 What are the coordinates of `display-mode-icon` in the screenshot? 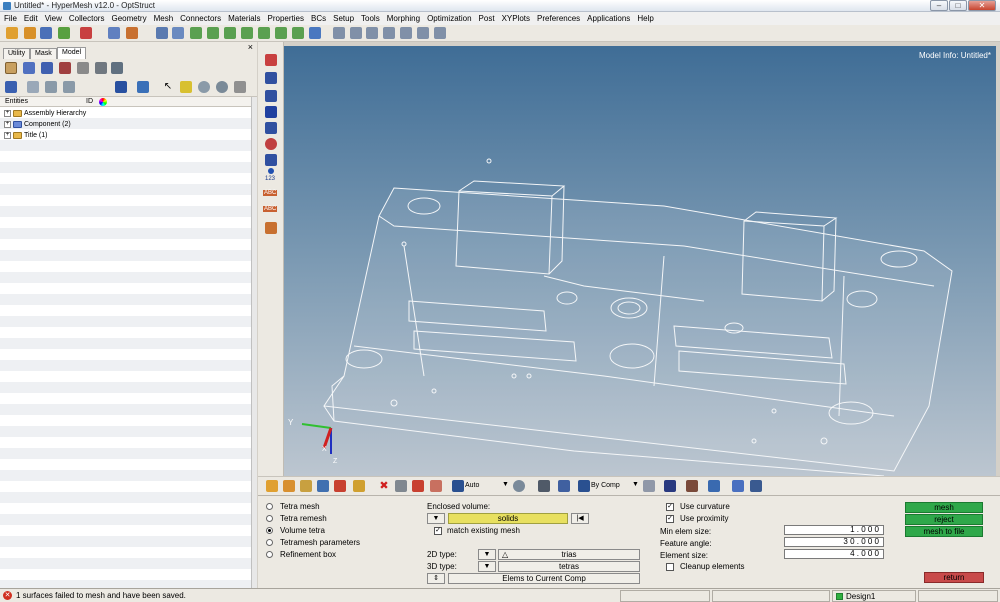 It's located at (121, 87).